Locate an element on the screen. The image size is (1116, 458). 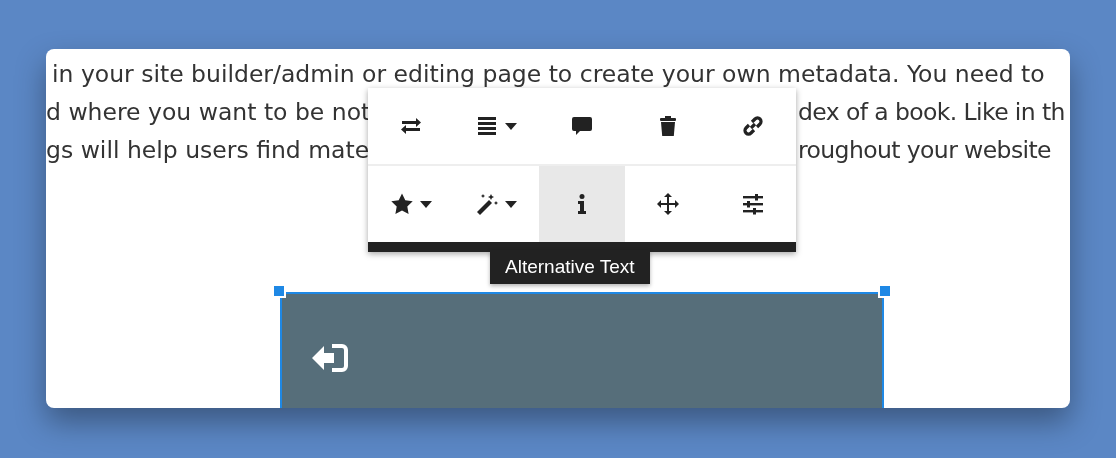
star-icon is located at coordinates (401, 204).